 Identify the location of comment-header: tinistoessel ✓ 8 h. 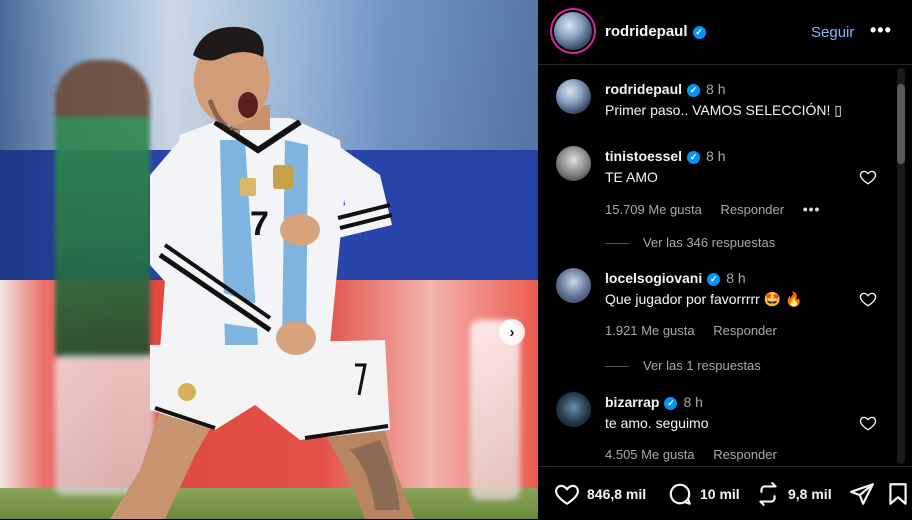
(665, 156).